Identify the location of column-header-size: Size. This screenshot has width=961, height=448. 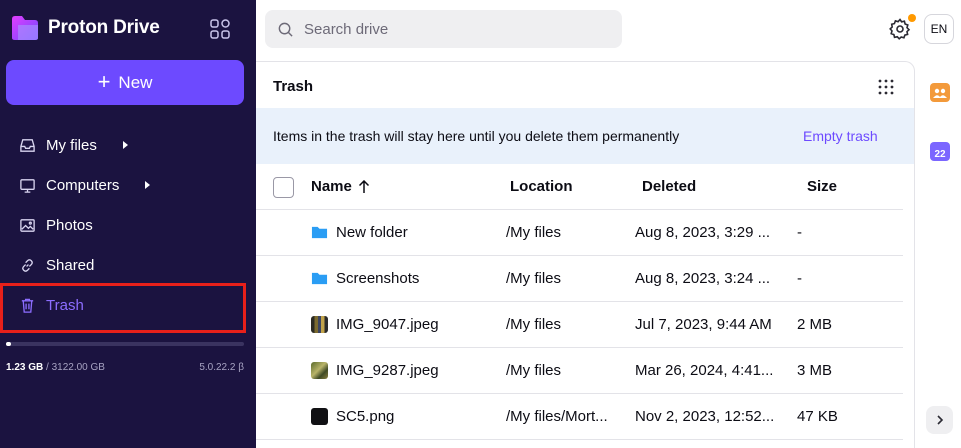
(822, 186).